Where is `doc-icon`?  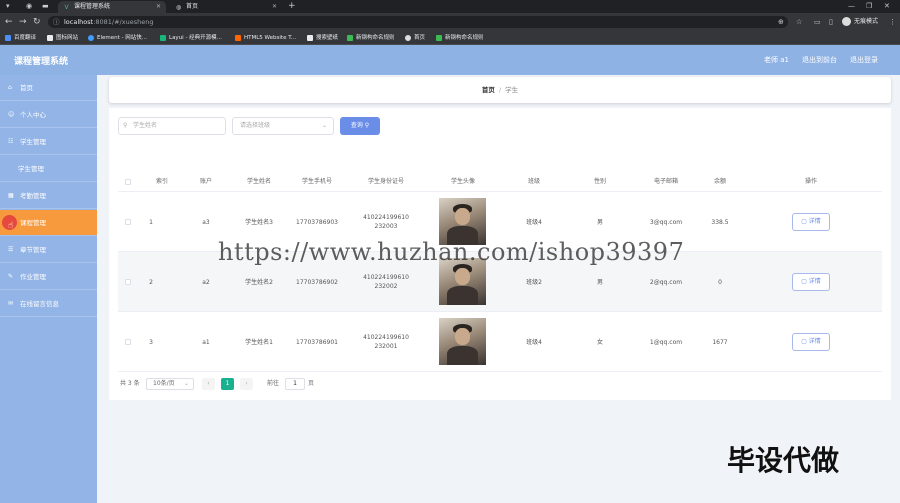 doc-icon is located at coordinates (439, 38).